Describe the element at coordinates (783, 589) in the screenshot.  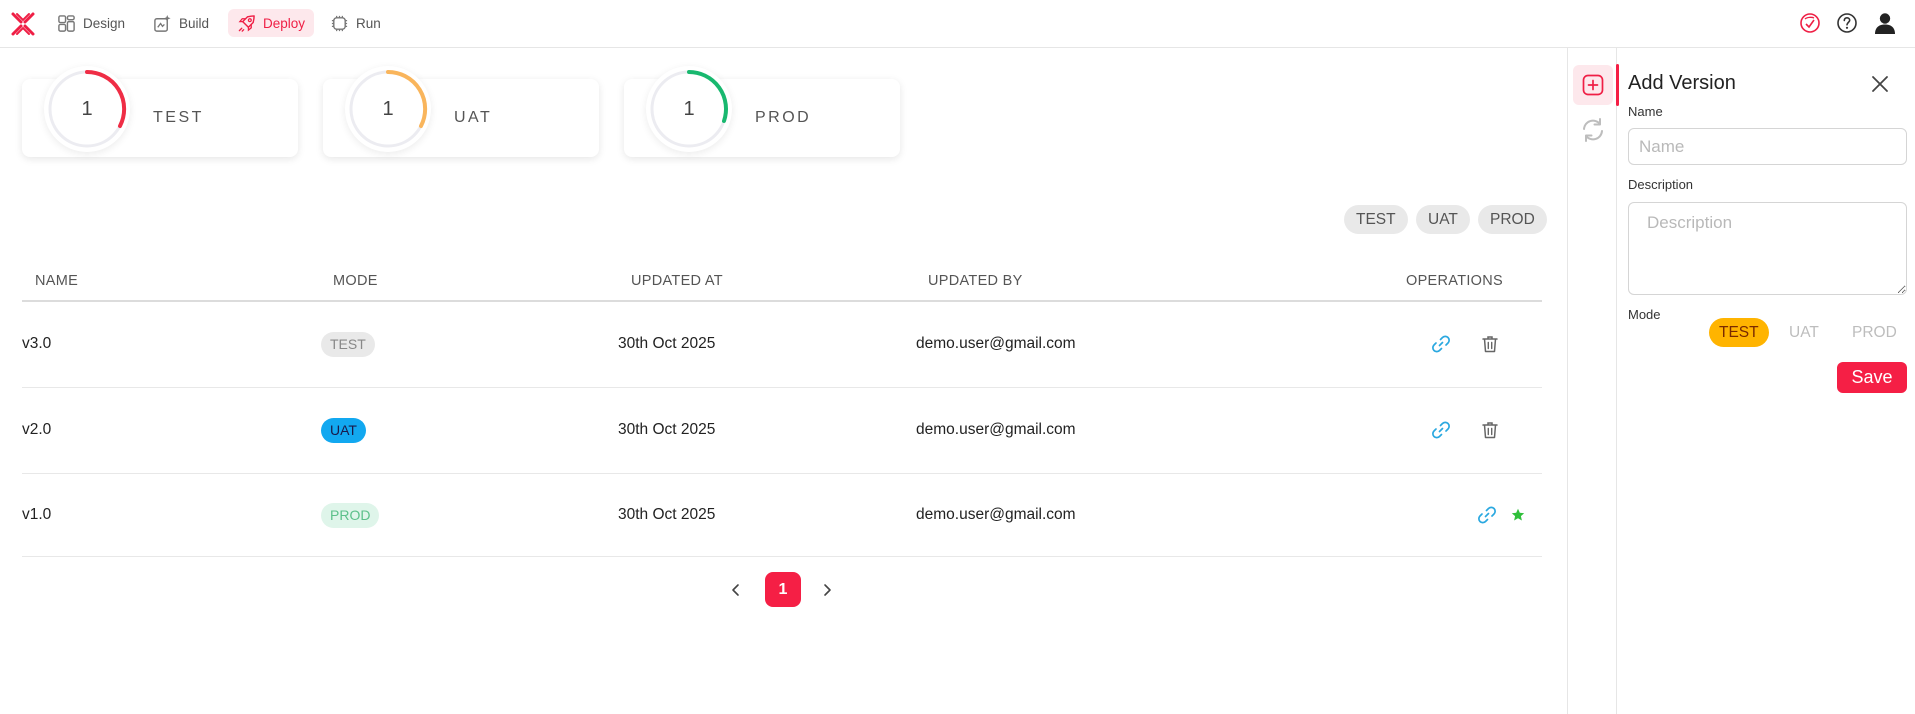
I see `pagination-page-current: 1` at that location.